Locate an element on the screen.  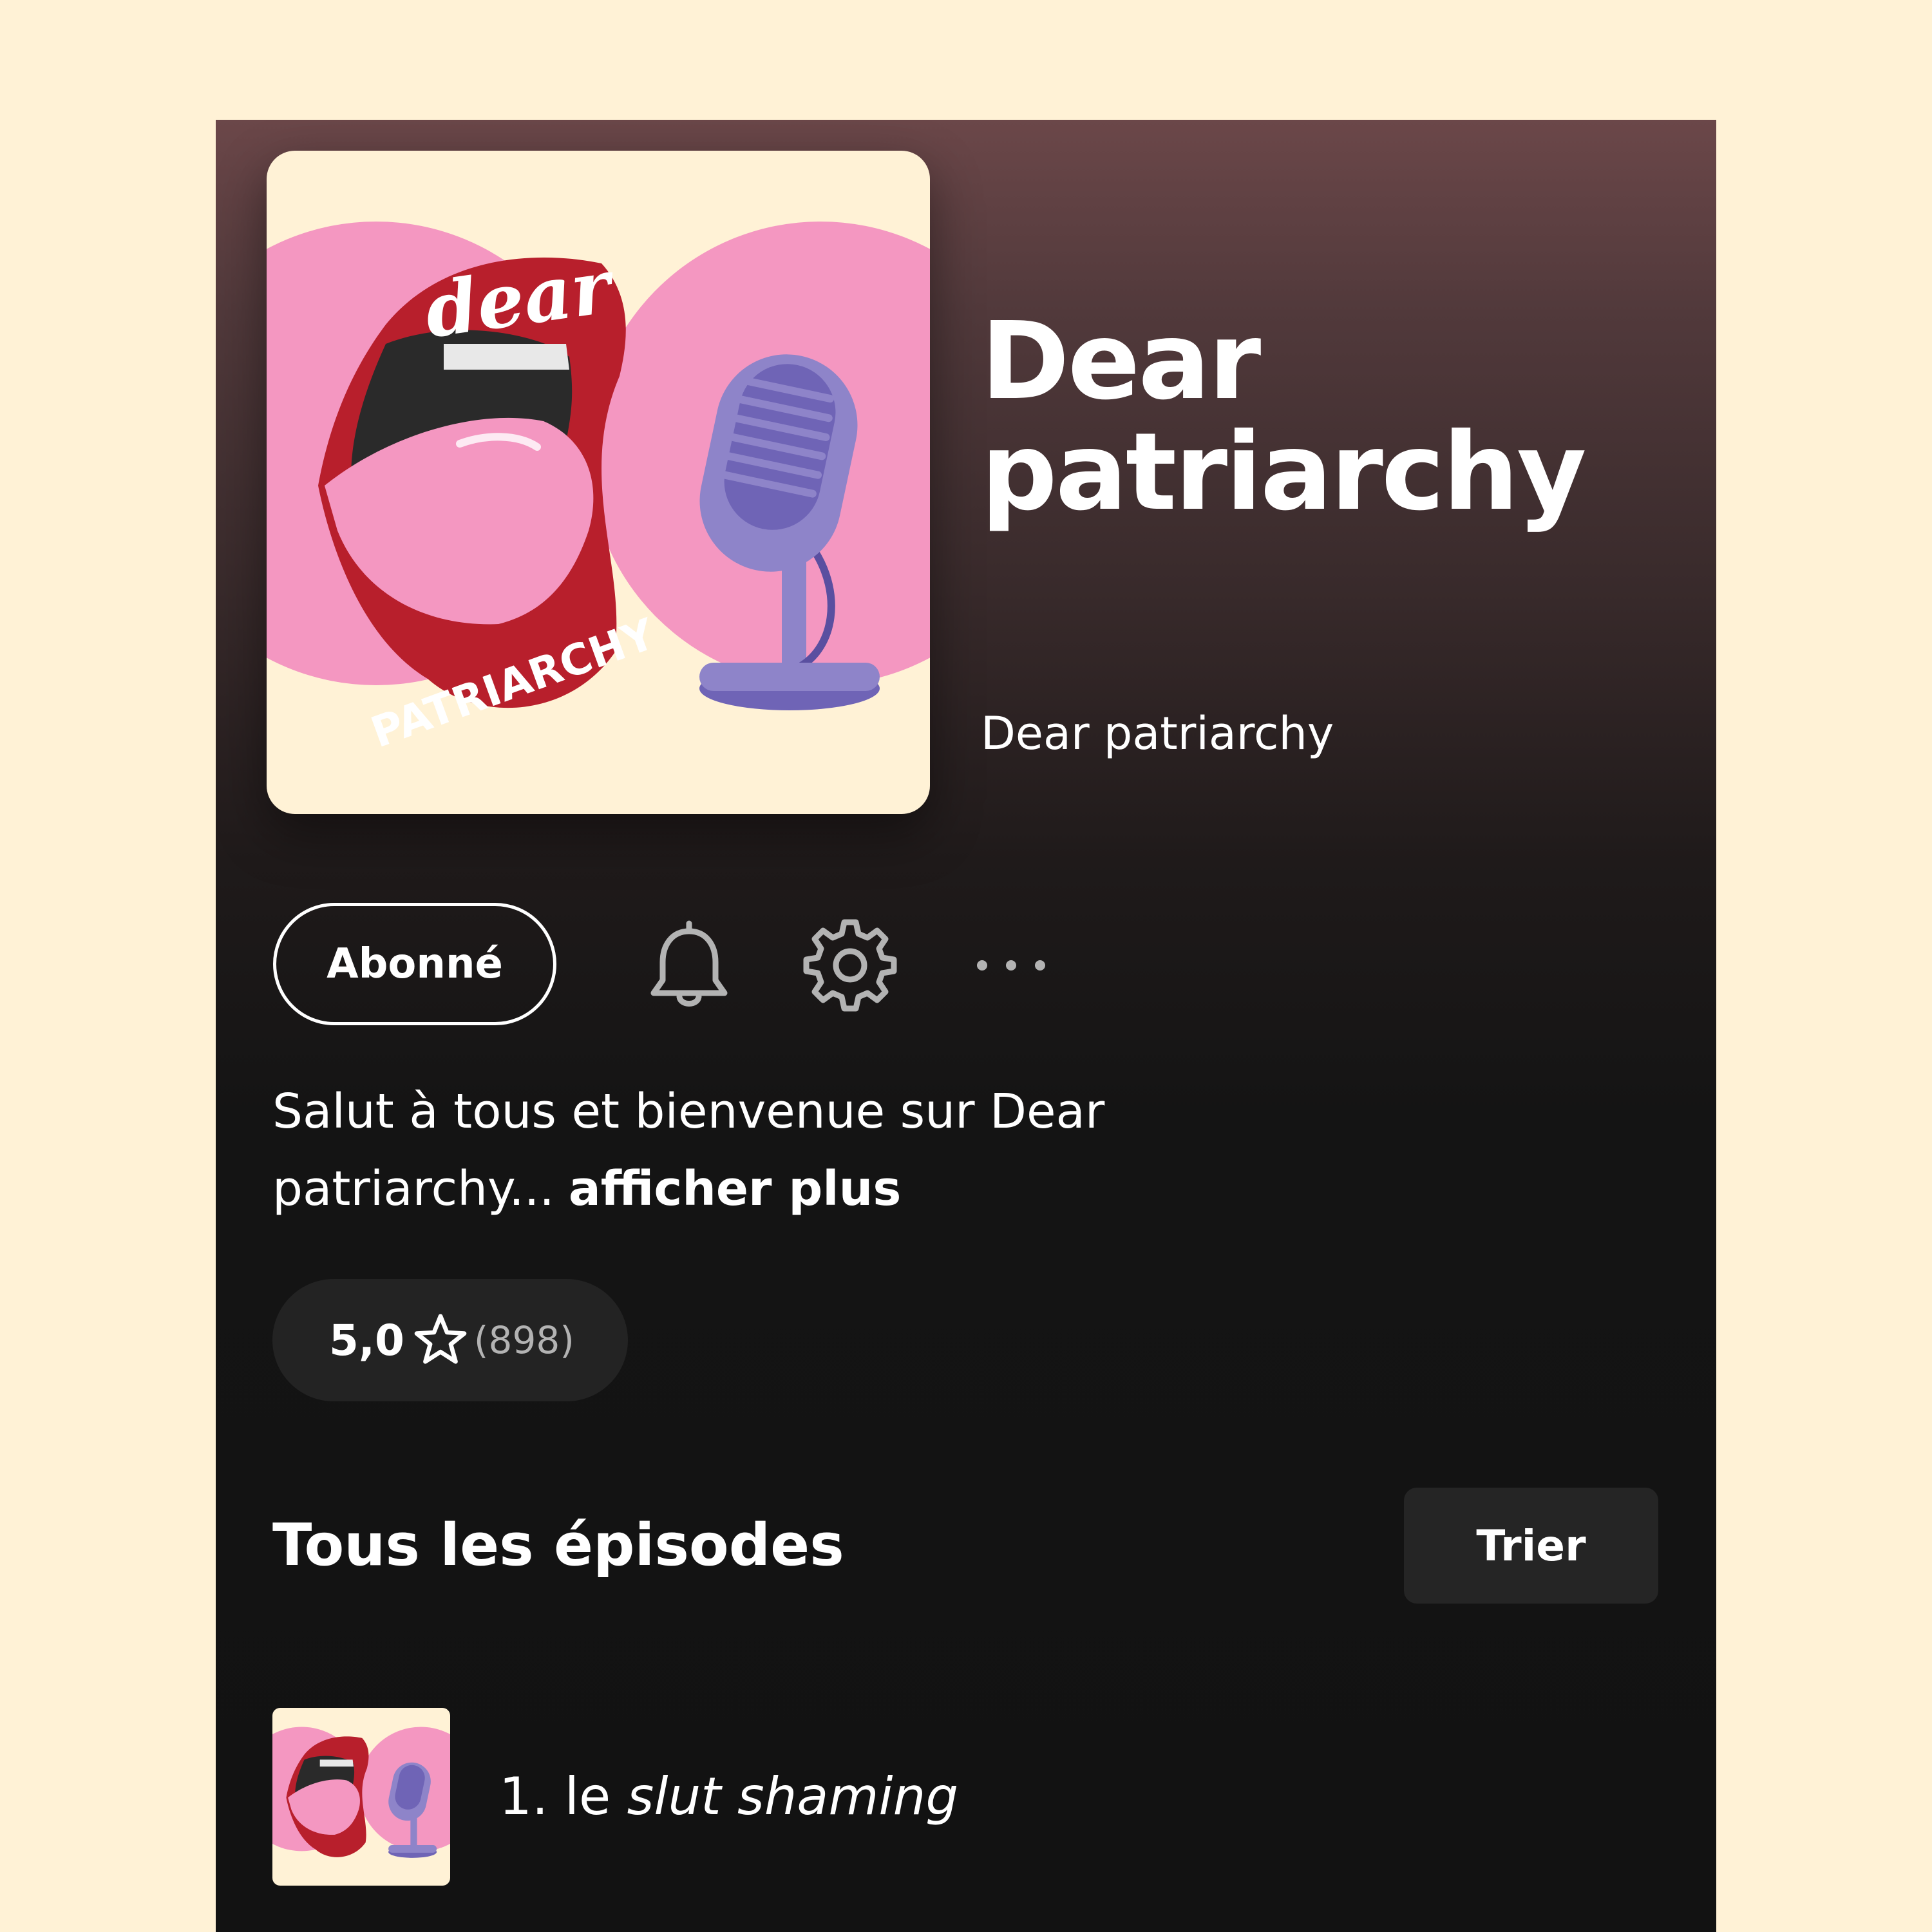
rating-pill: 5,0 (898) is located at coordinates (450, 1340).